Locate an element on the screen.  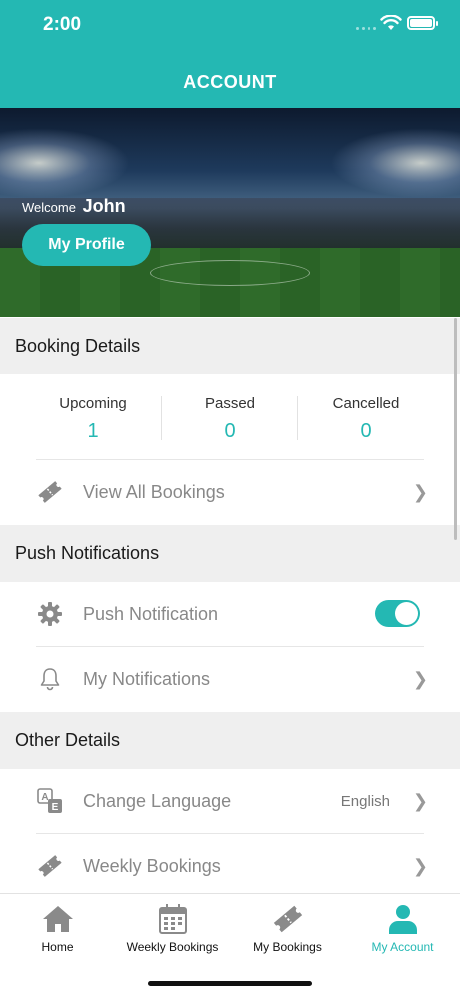
stat-label: Passed is located at coordinates (230, 403).